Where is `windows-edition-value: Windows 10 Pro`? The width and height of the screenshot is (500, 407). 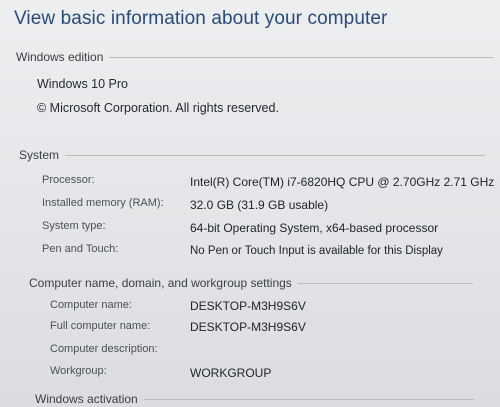
windows-edition-value: Windows 10 Pro is located at coordinates (83, 84).